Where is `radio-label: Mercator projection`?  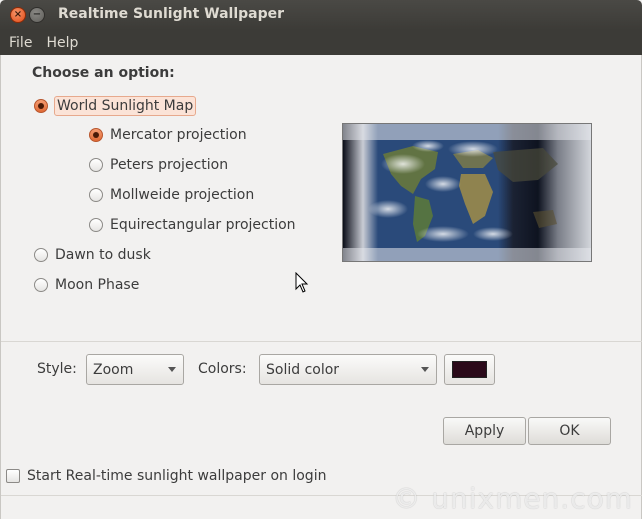
radio-label: Mercator projection is located at coordinates (178, 135).